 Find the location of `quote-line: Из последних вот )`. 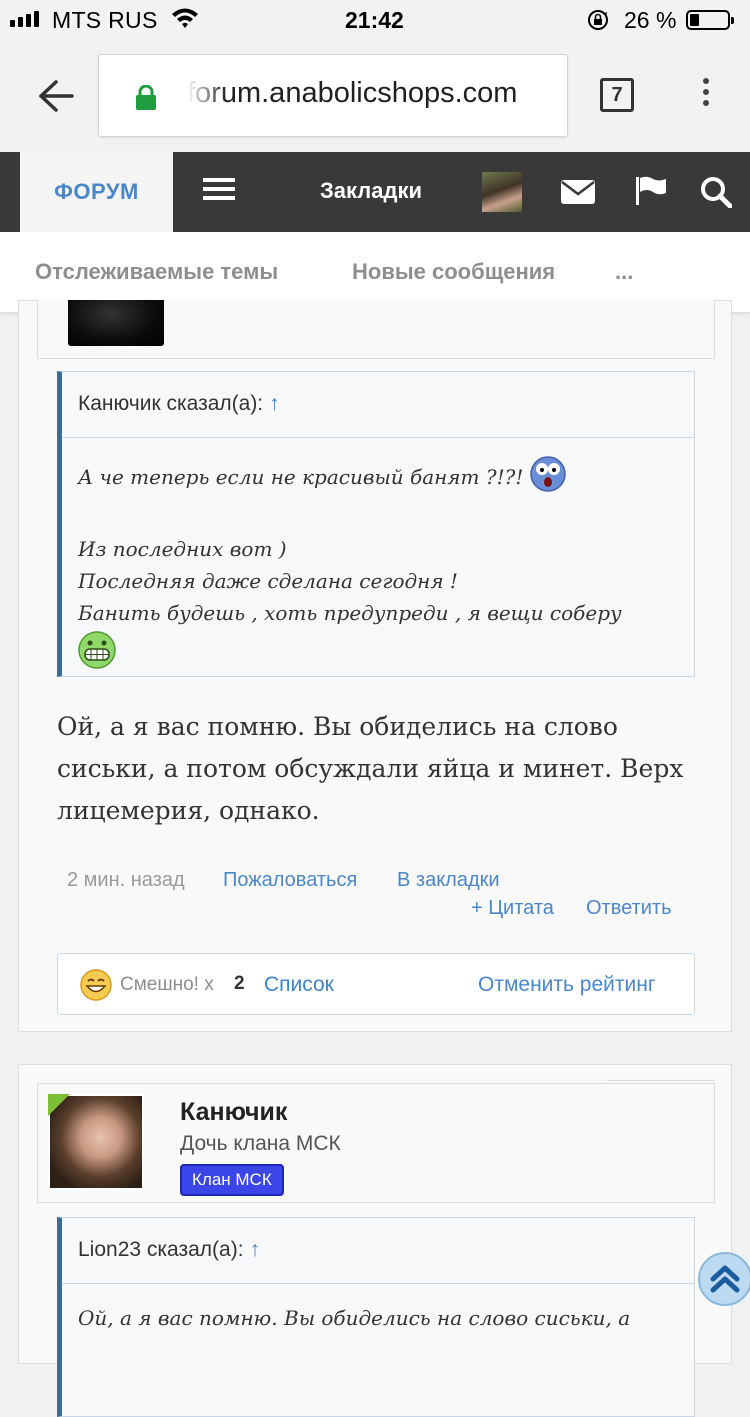

quote-line: Из последних вот ) is located at coordinates (182, 549).